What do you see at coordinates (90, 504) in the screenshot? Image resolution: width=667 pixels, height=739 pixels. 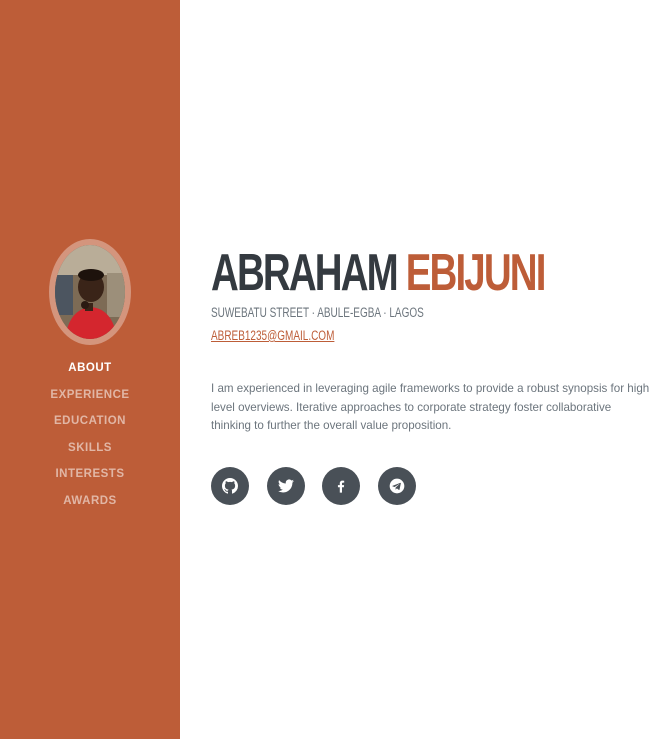 I see `nav-item-awards: AWARDS` at bounding box center [90, 504].